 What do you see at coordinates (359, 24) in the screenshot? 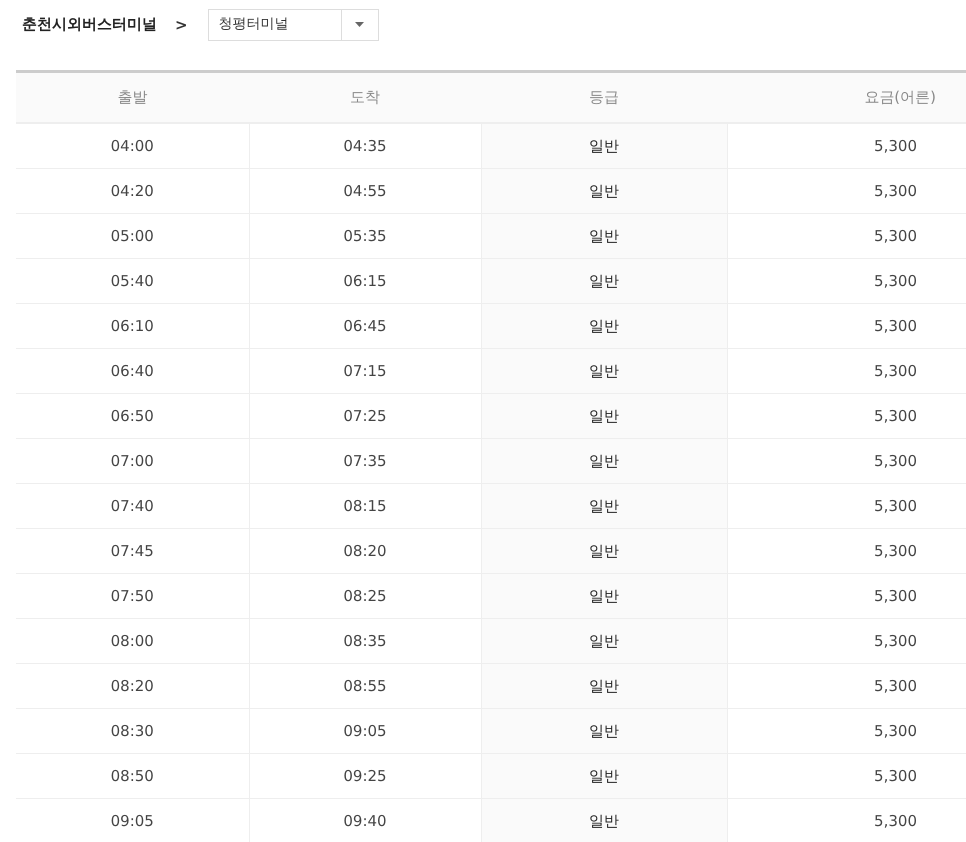
I see `caret-icon` at bounding box center [359, 24].